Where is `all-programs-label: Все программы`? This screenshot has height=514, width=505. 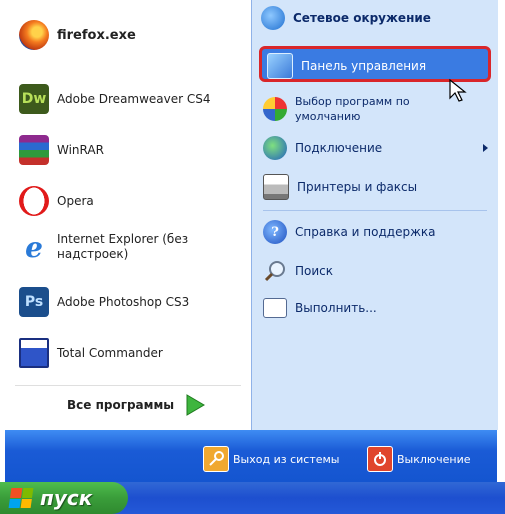
all-programs-label: Все программы is located at coordinates (121, 405).